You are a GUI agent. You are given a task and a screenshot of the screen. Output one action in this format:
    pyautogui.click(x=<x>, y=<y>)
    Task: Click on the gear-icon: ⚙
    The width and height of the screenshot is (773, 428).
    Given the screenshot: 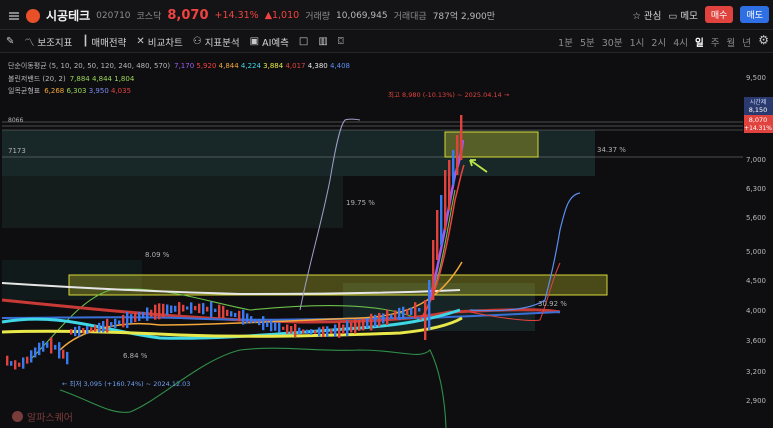 What is the action you would take?
    pyautogui.click(x=763, y=40)
    